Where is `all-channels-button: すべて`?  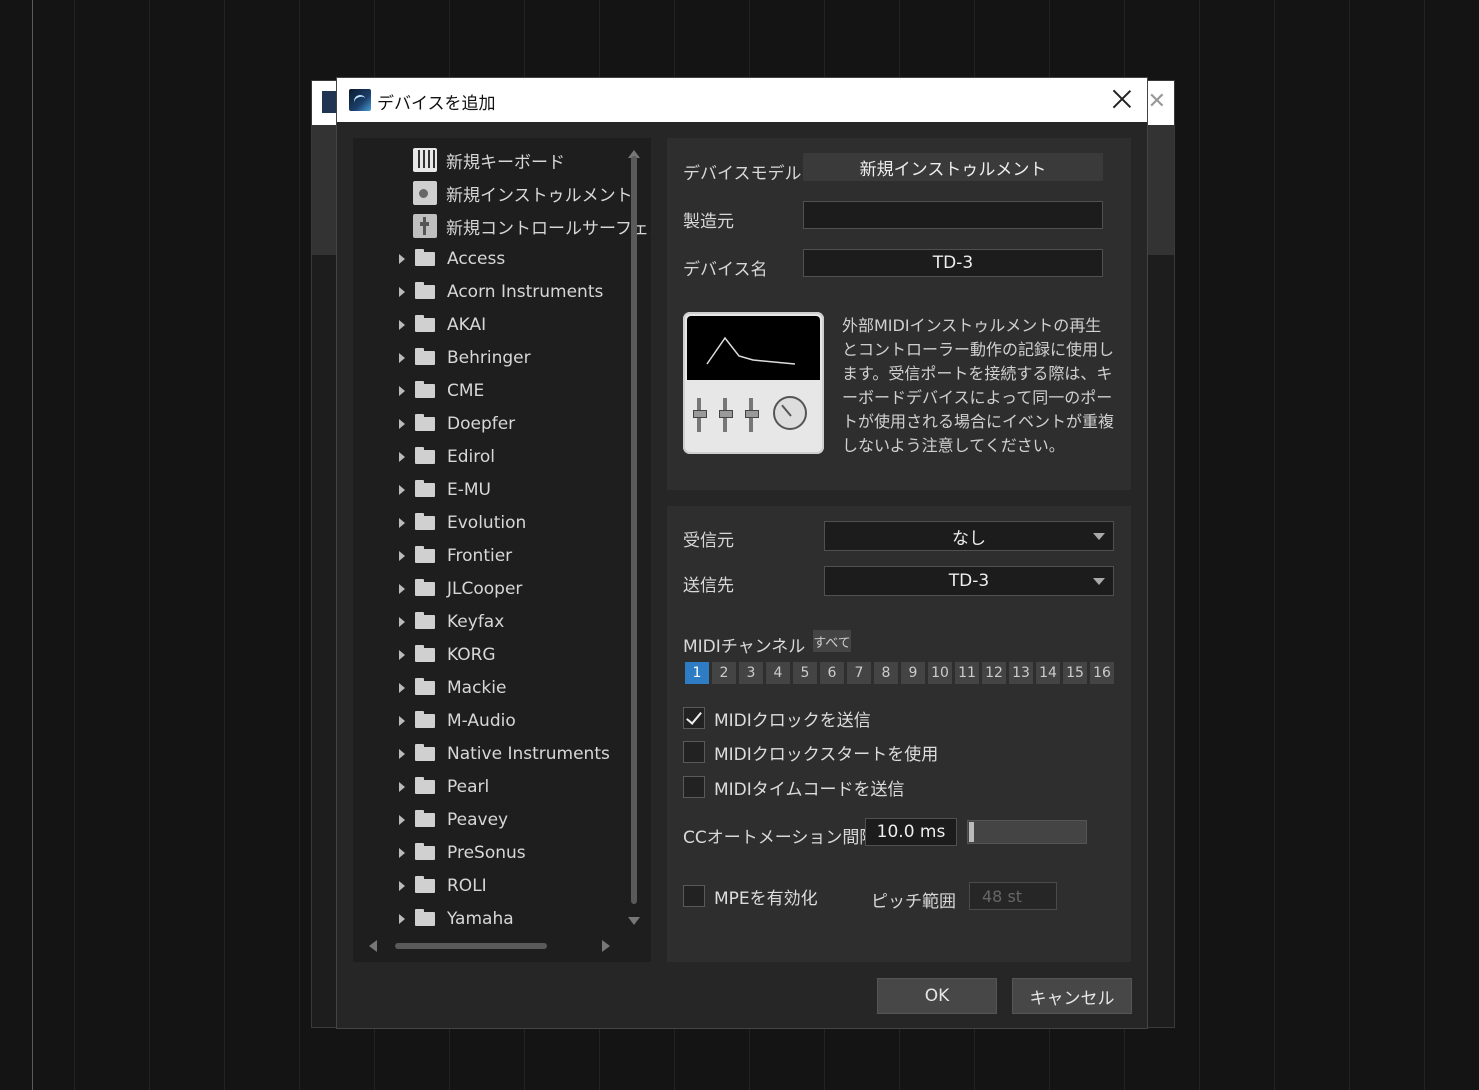
all-channels-button: すべて is located at coordinates (832, 641).